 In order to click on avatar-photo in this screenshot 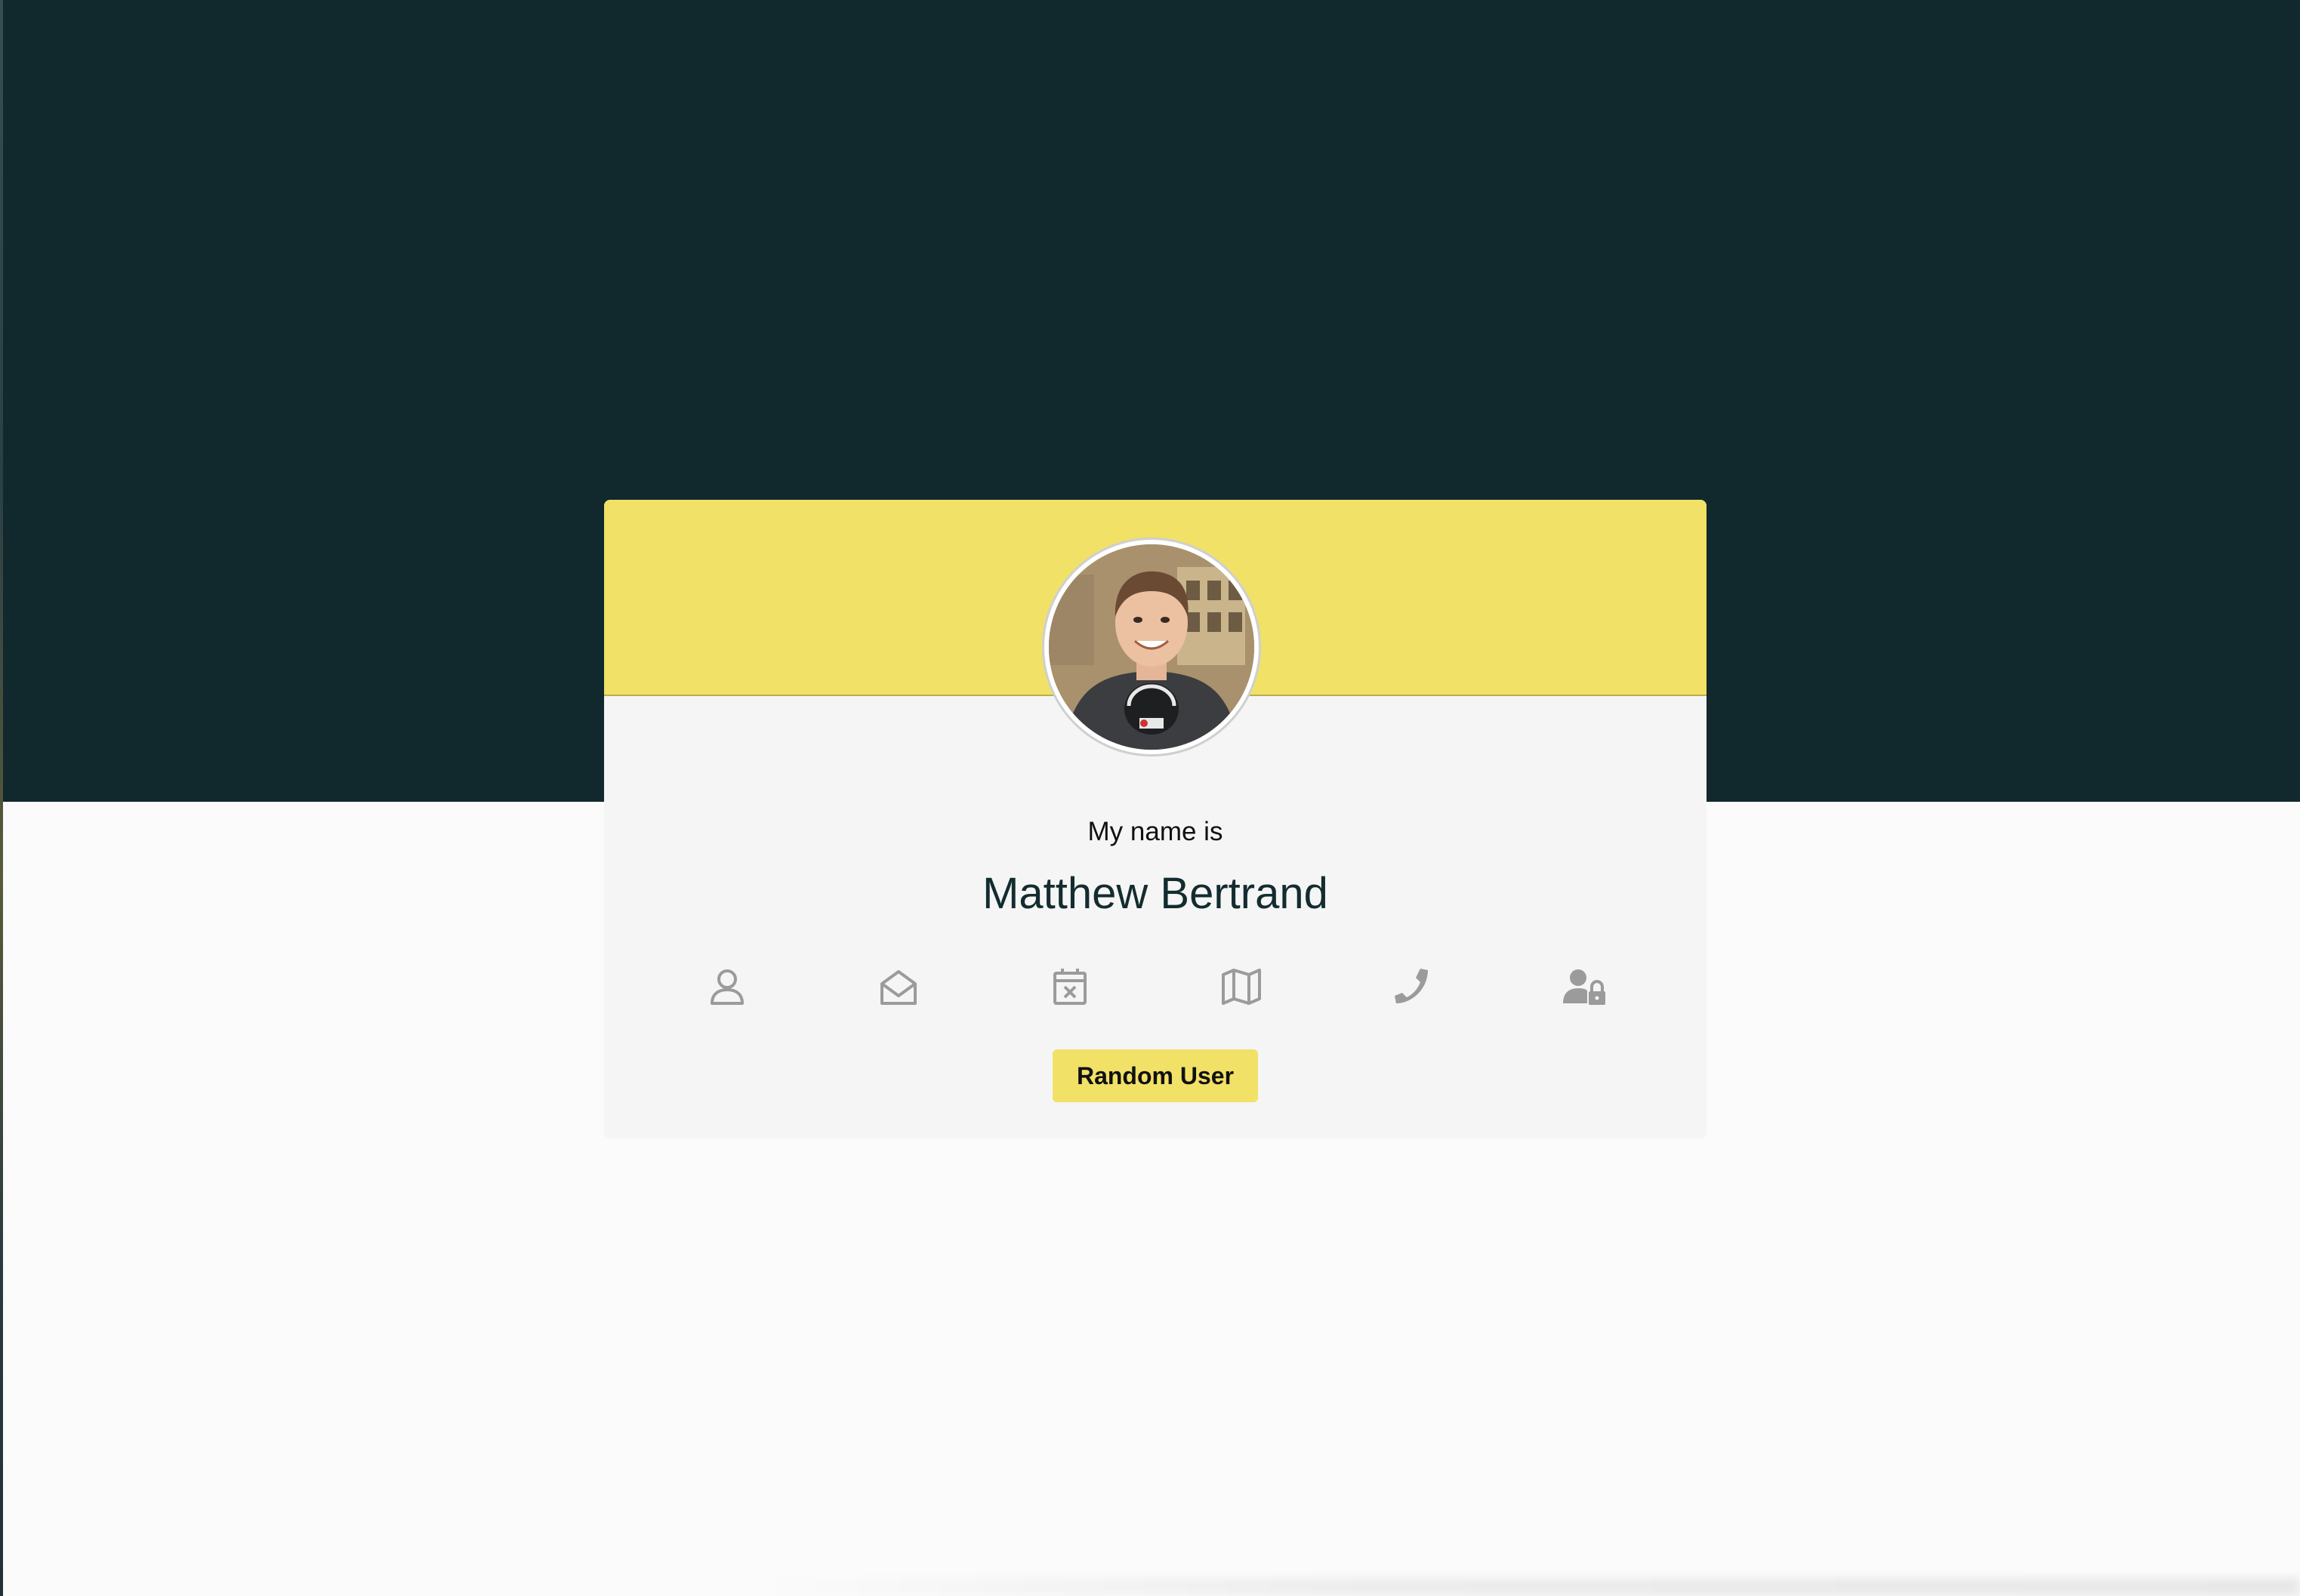, I will do `click(1151, 647)`.